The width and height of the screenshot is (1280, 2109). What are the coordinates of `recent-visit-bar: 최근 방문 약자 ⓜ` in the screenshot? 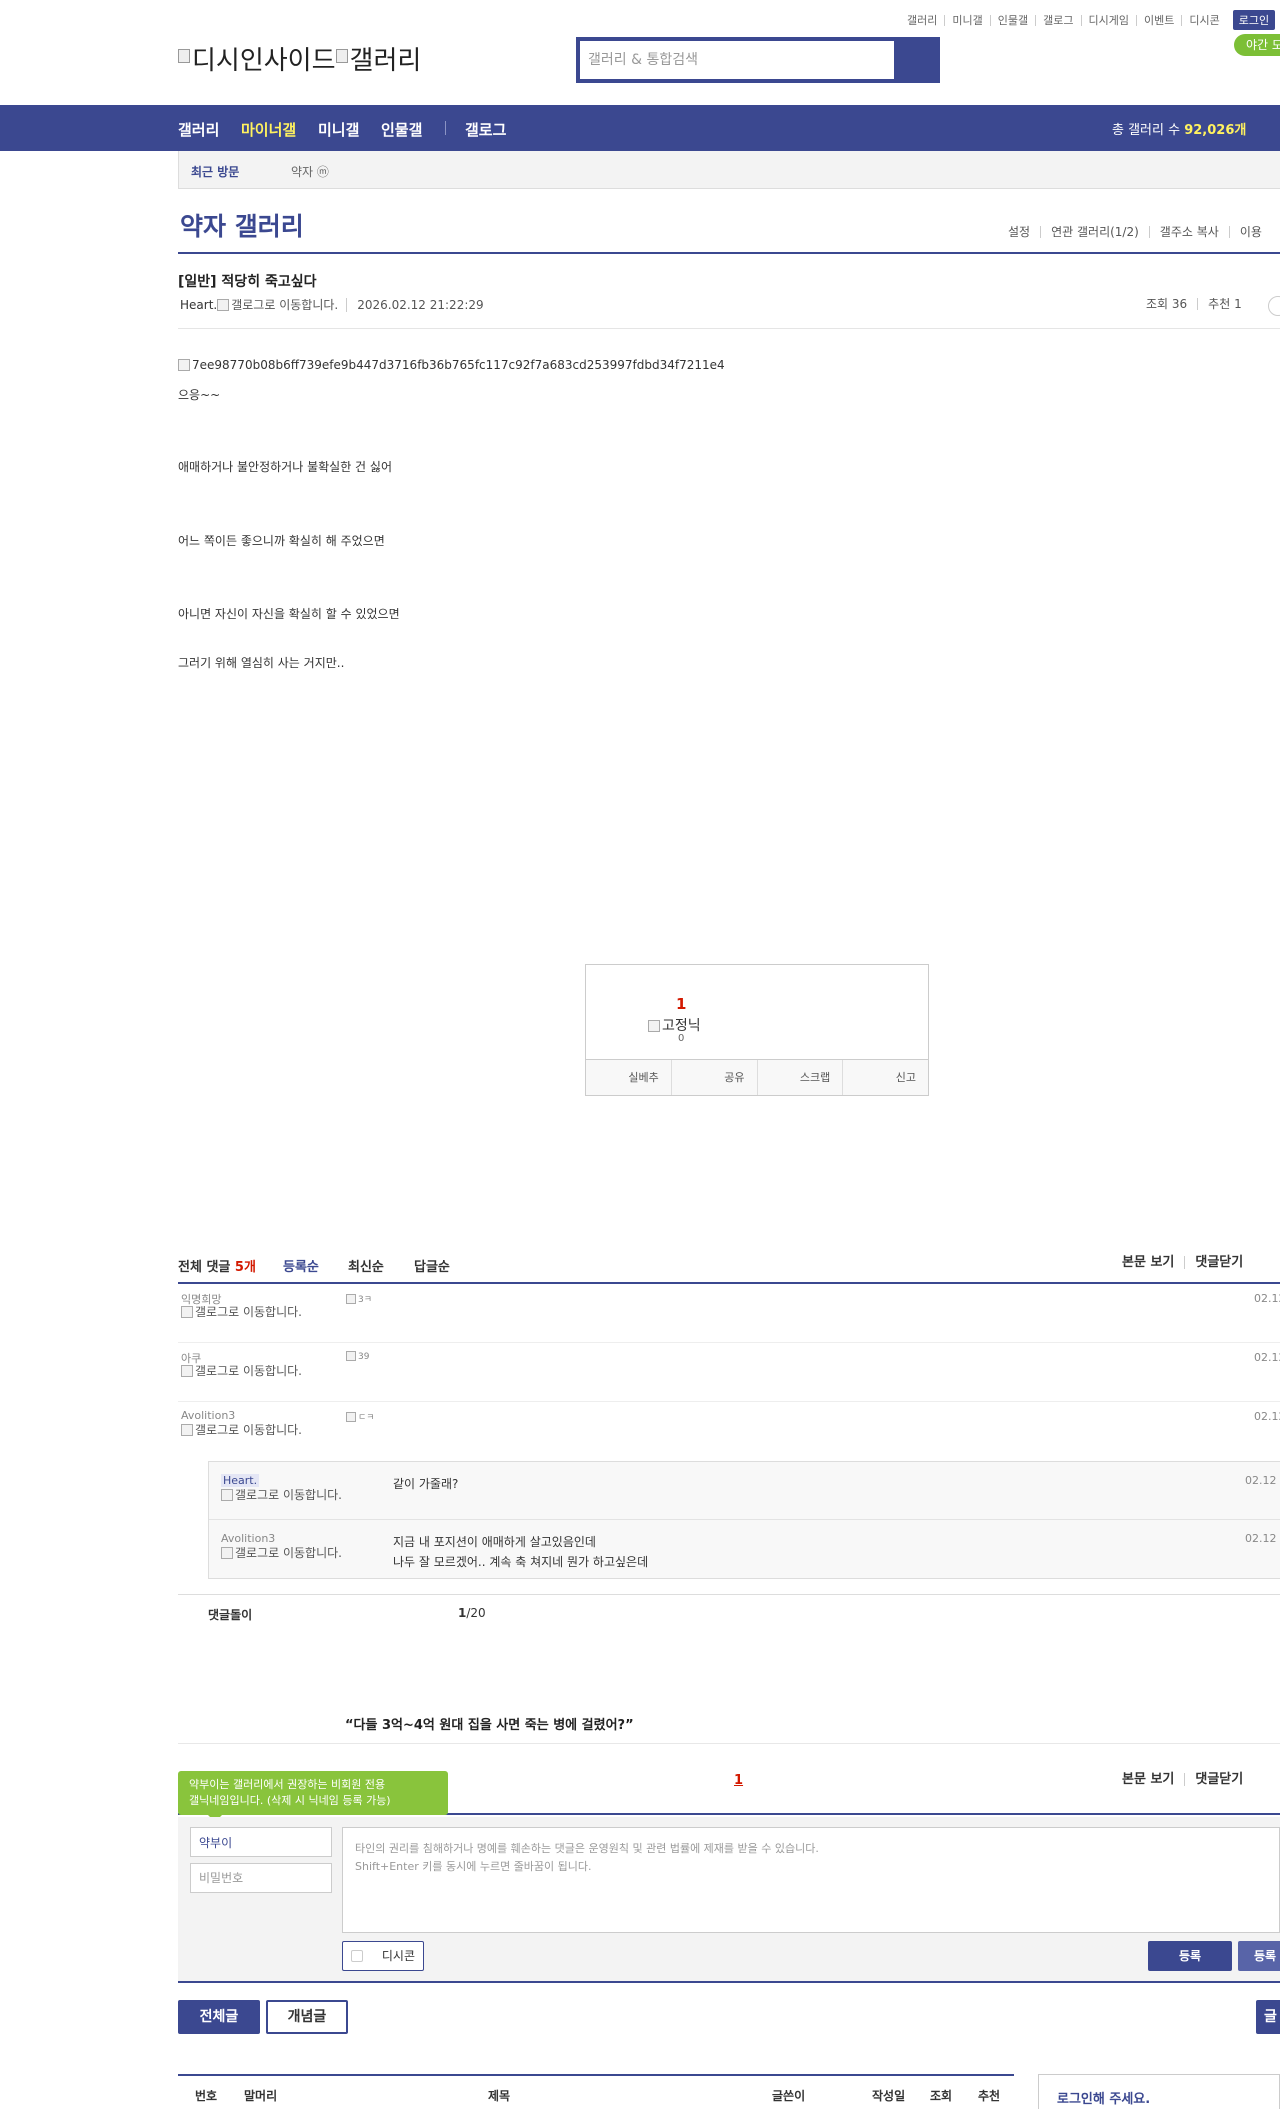 It's located at (729, 170).